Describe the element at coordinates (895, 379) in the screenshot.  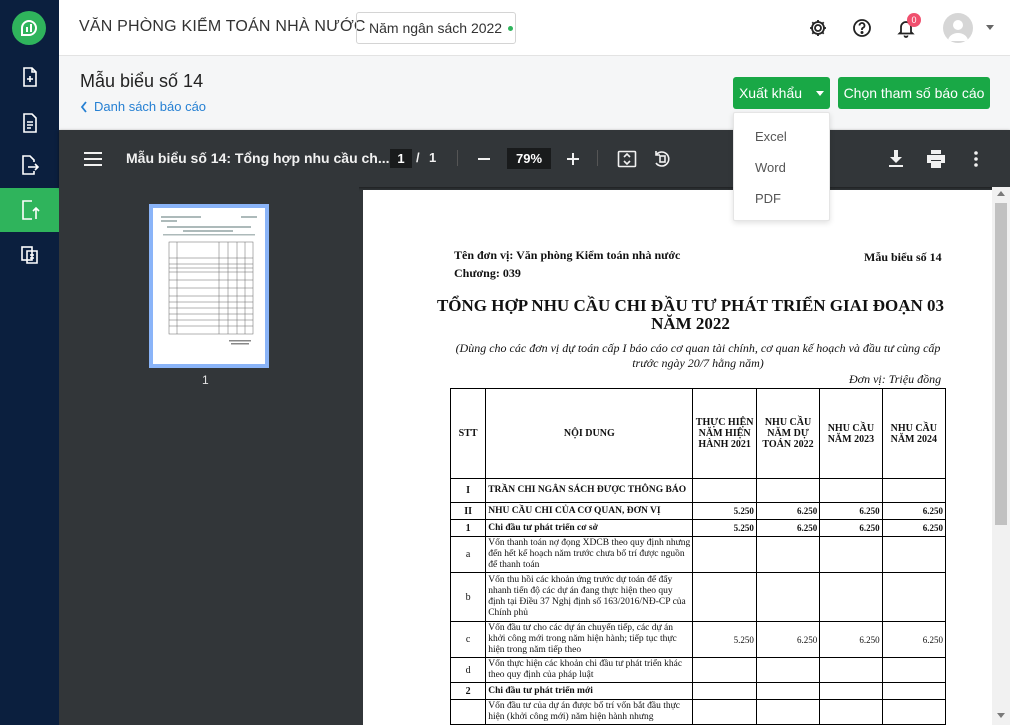
I see `report-currency-unit: Đơn vị: Triệu đồng` at that location.